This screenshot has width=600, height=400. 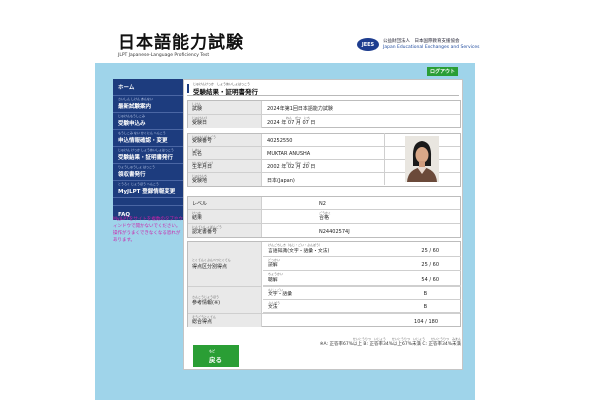 I want to click on label-text: 受験地, so click(x=200, y=181).